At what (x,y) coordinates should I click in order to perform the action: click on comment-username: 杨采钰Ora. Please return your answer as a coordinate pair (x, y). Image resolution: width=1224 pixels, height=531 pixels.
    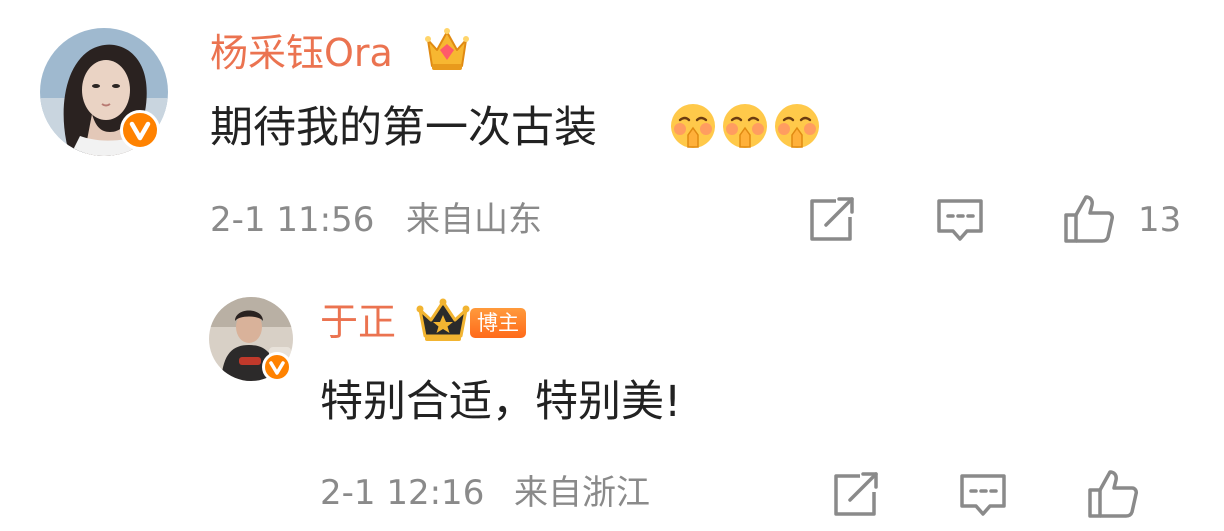
    Looking at the image, I should click on (301, 53).